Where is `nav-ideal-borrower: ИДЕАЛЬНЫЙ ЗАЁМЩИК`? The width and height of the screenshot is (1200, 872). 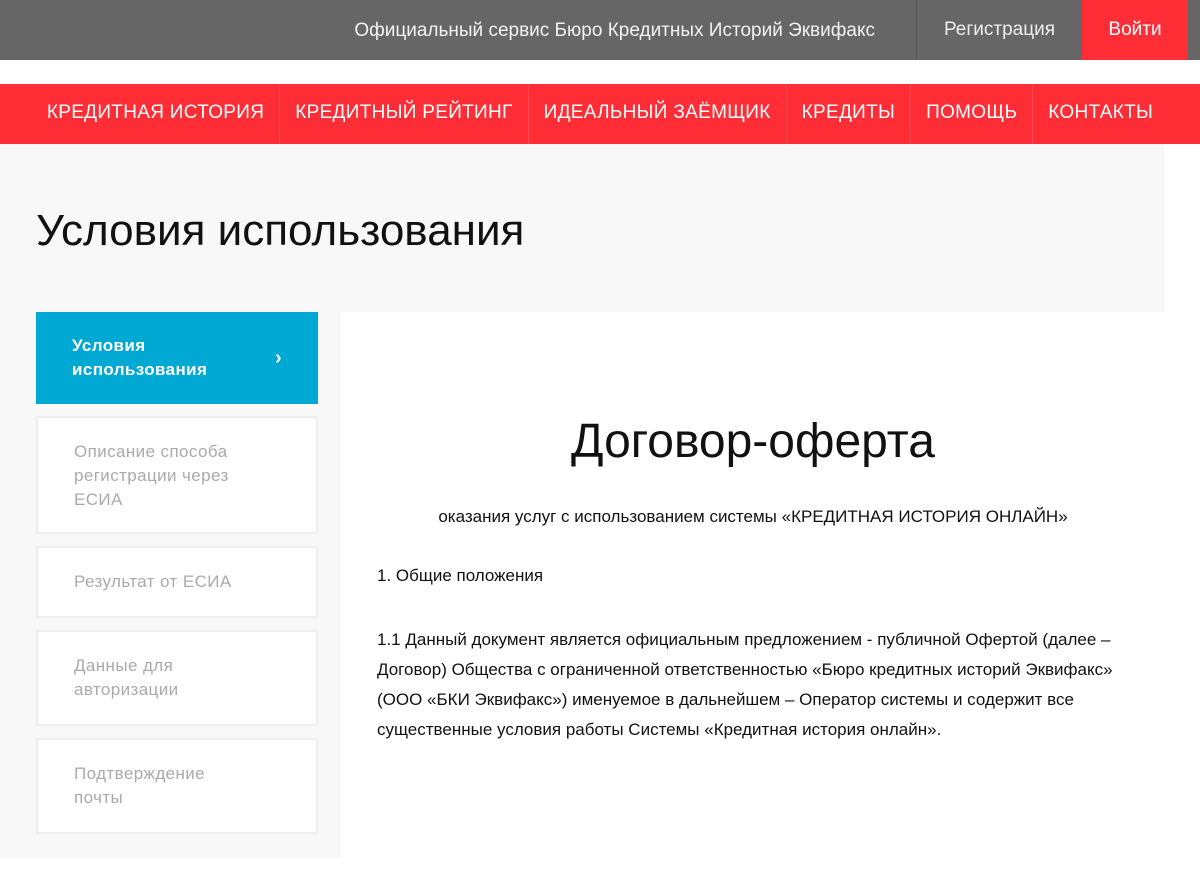
nav-ideal-borrower: ИДЕАЛЬНЫЙ ЗАЁМЩИК is located at coordinates (658, 114).